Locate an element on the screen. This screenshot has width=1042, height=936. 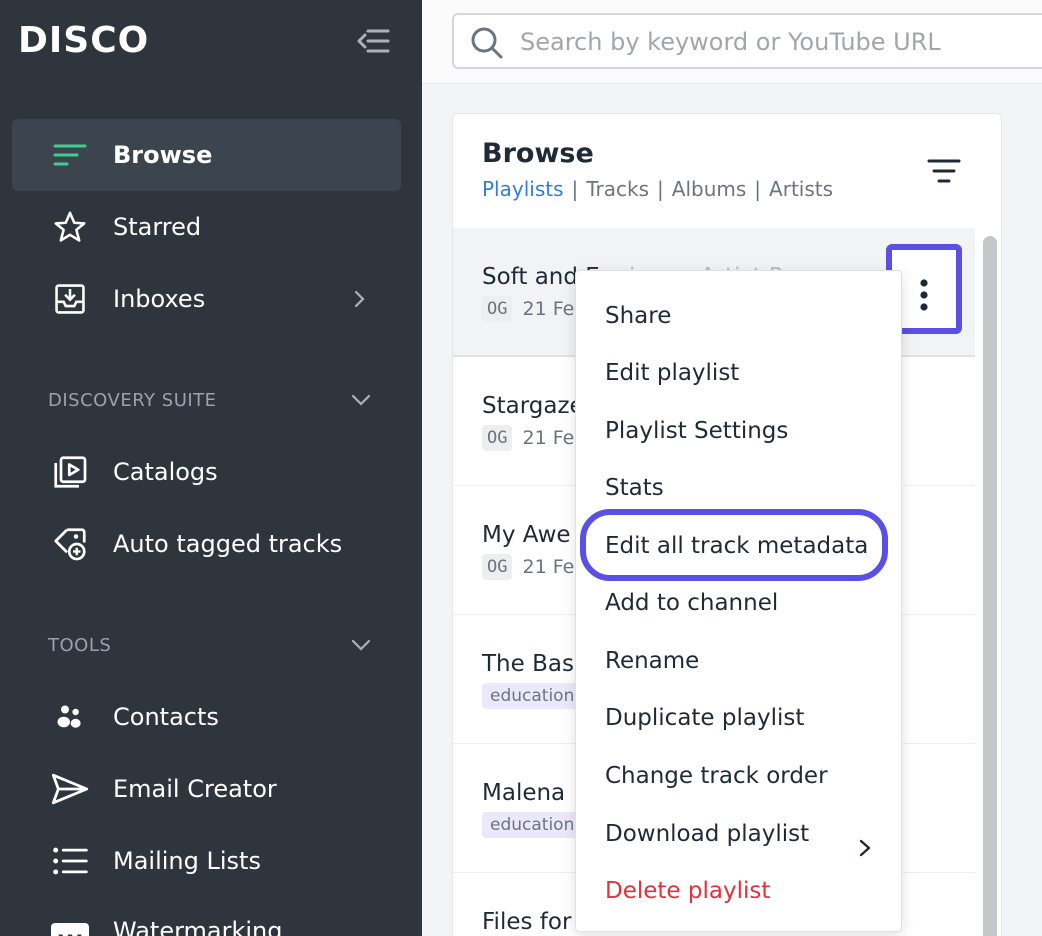
menu-item-share: Share is located at coordinates (738, 316).